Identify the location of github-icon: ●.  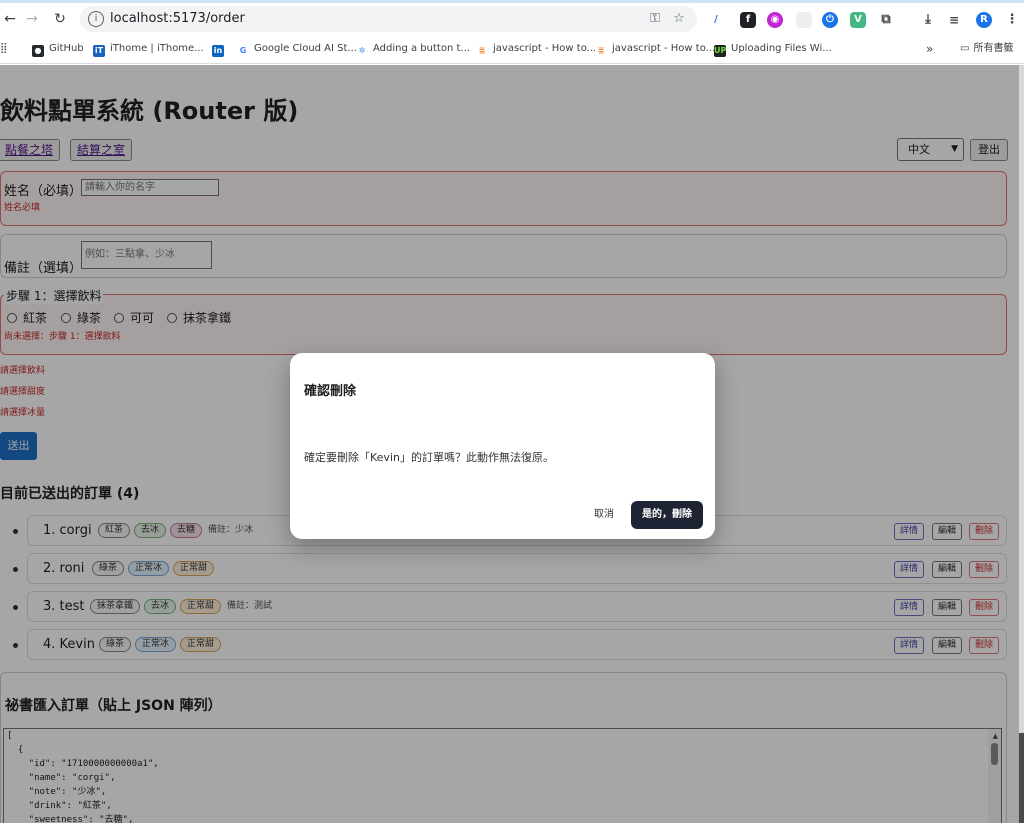
(38, 51).